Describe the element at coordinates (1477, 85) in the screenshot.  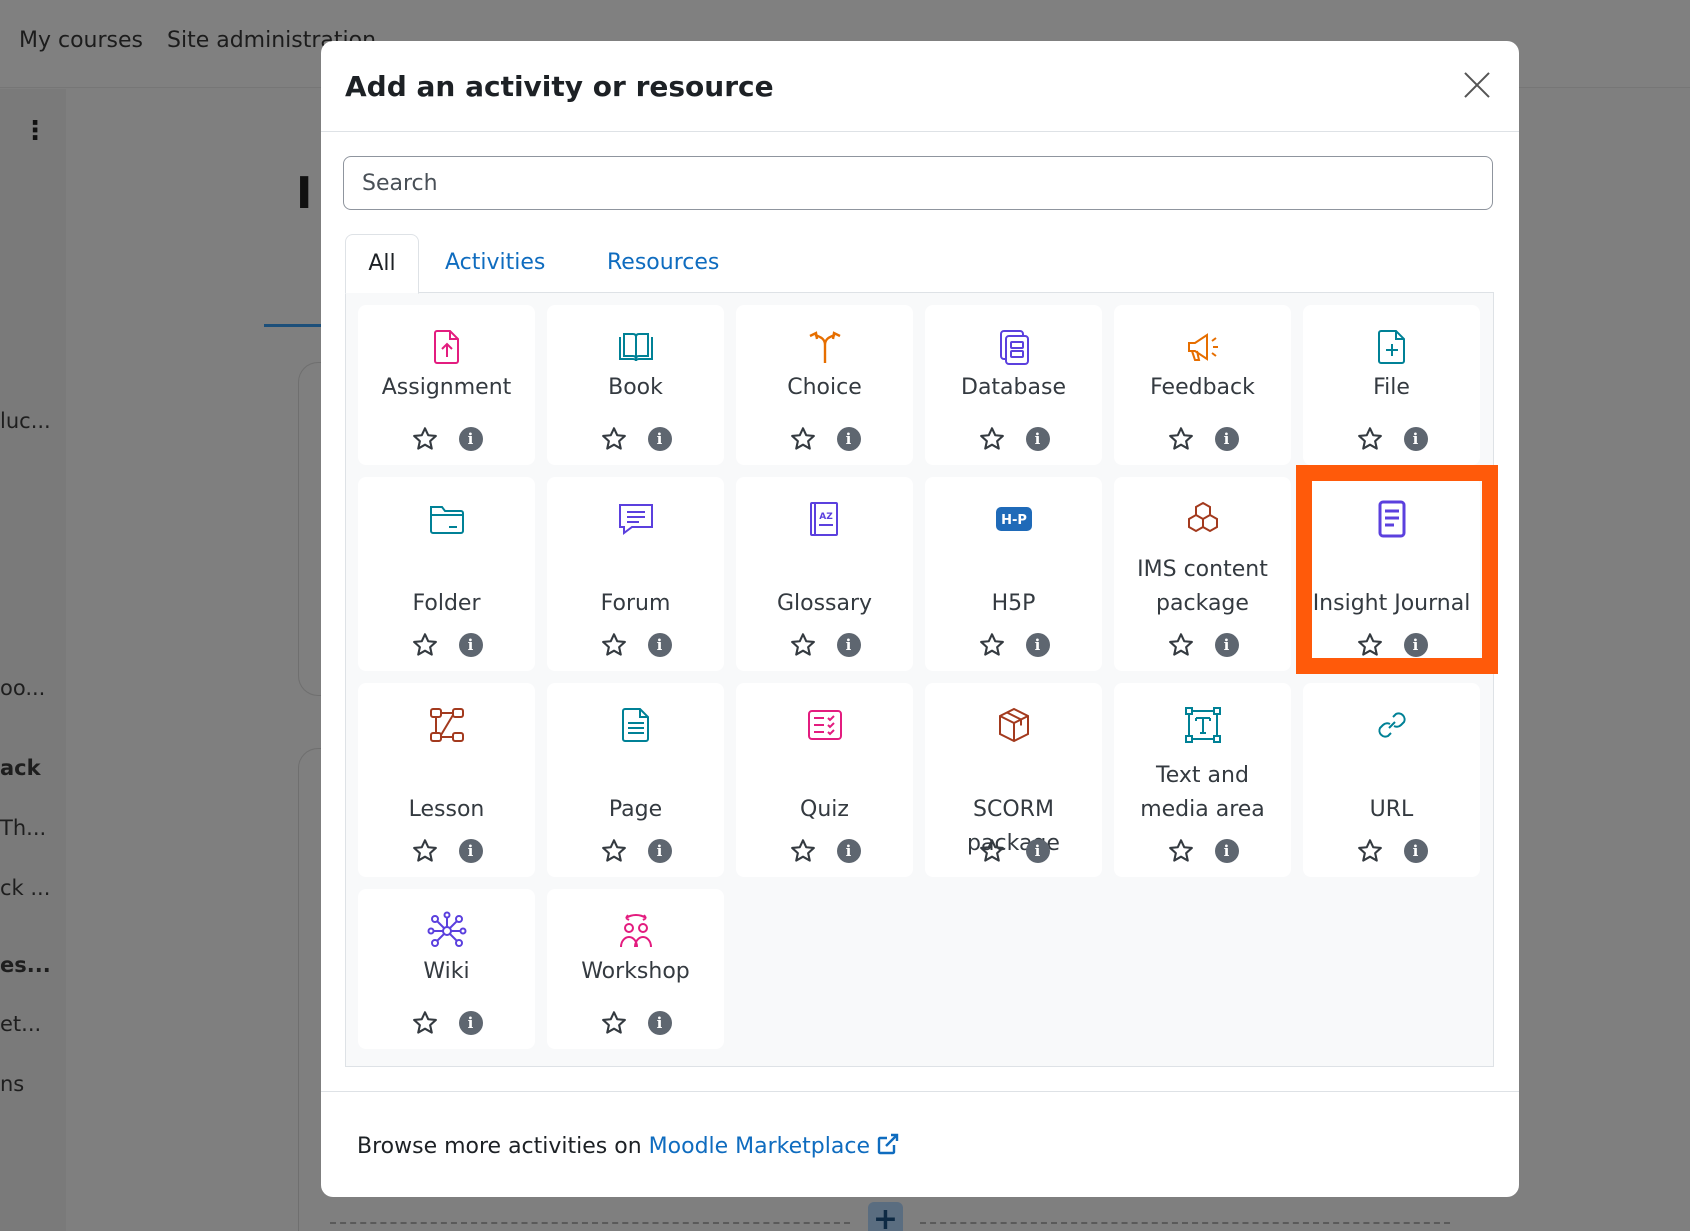
I see `close-button` at that location.